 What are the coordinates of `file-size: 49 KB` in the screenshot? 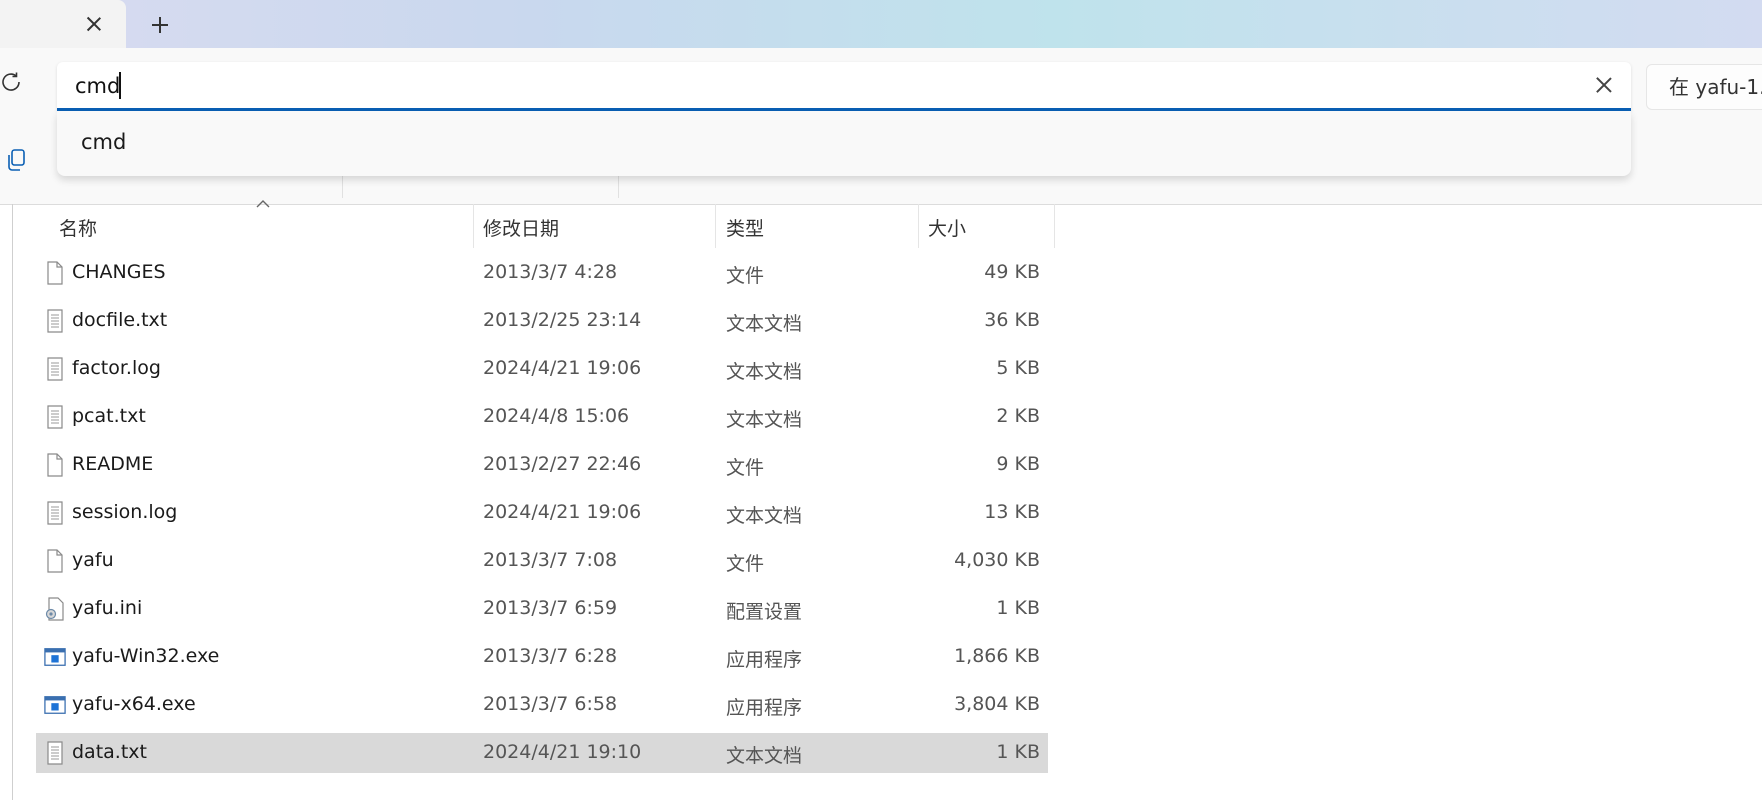 It's located at (1012, 272).